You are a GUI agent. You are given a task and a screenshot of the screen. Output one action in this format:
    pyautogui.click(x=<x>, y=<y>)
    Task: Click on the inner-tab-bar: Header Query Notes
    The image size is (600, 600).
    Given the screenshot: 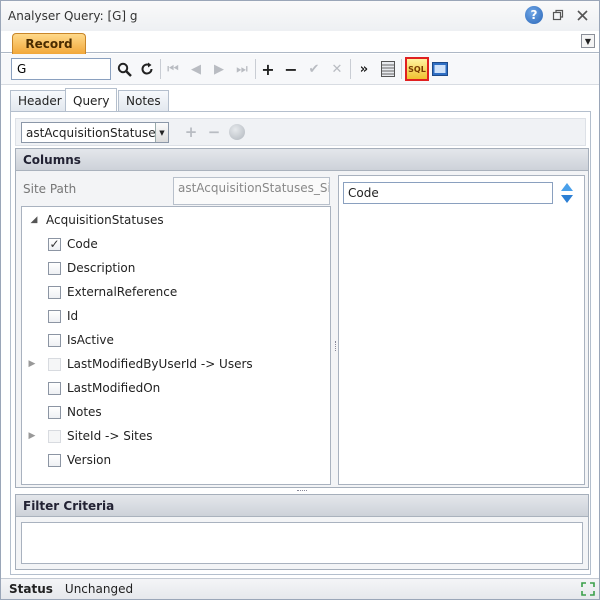 What is the action you would take?
    pyautogui.click(x=300, y=100)
    